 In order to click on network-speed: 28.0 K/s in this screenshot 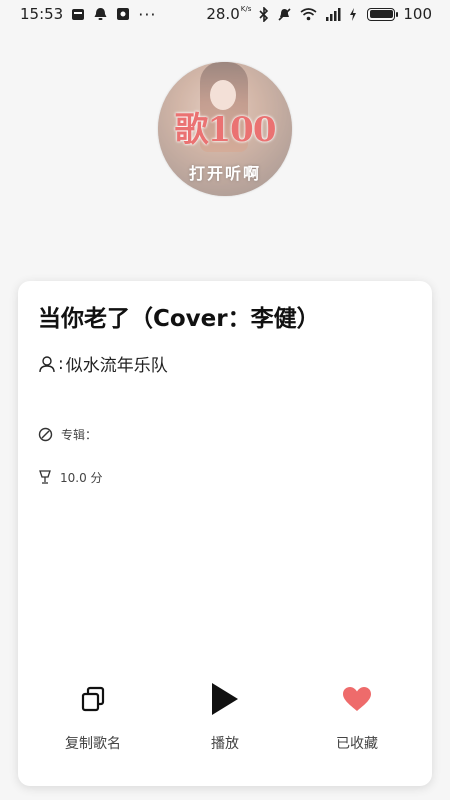, I will do `click(228, 14)`.